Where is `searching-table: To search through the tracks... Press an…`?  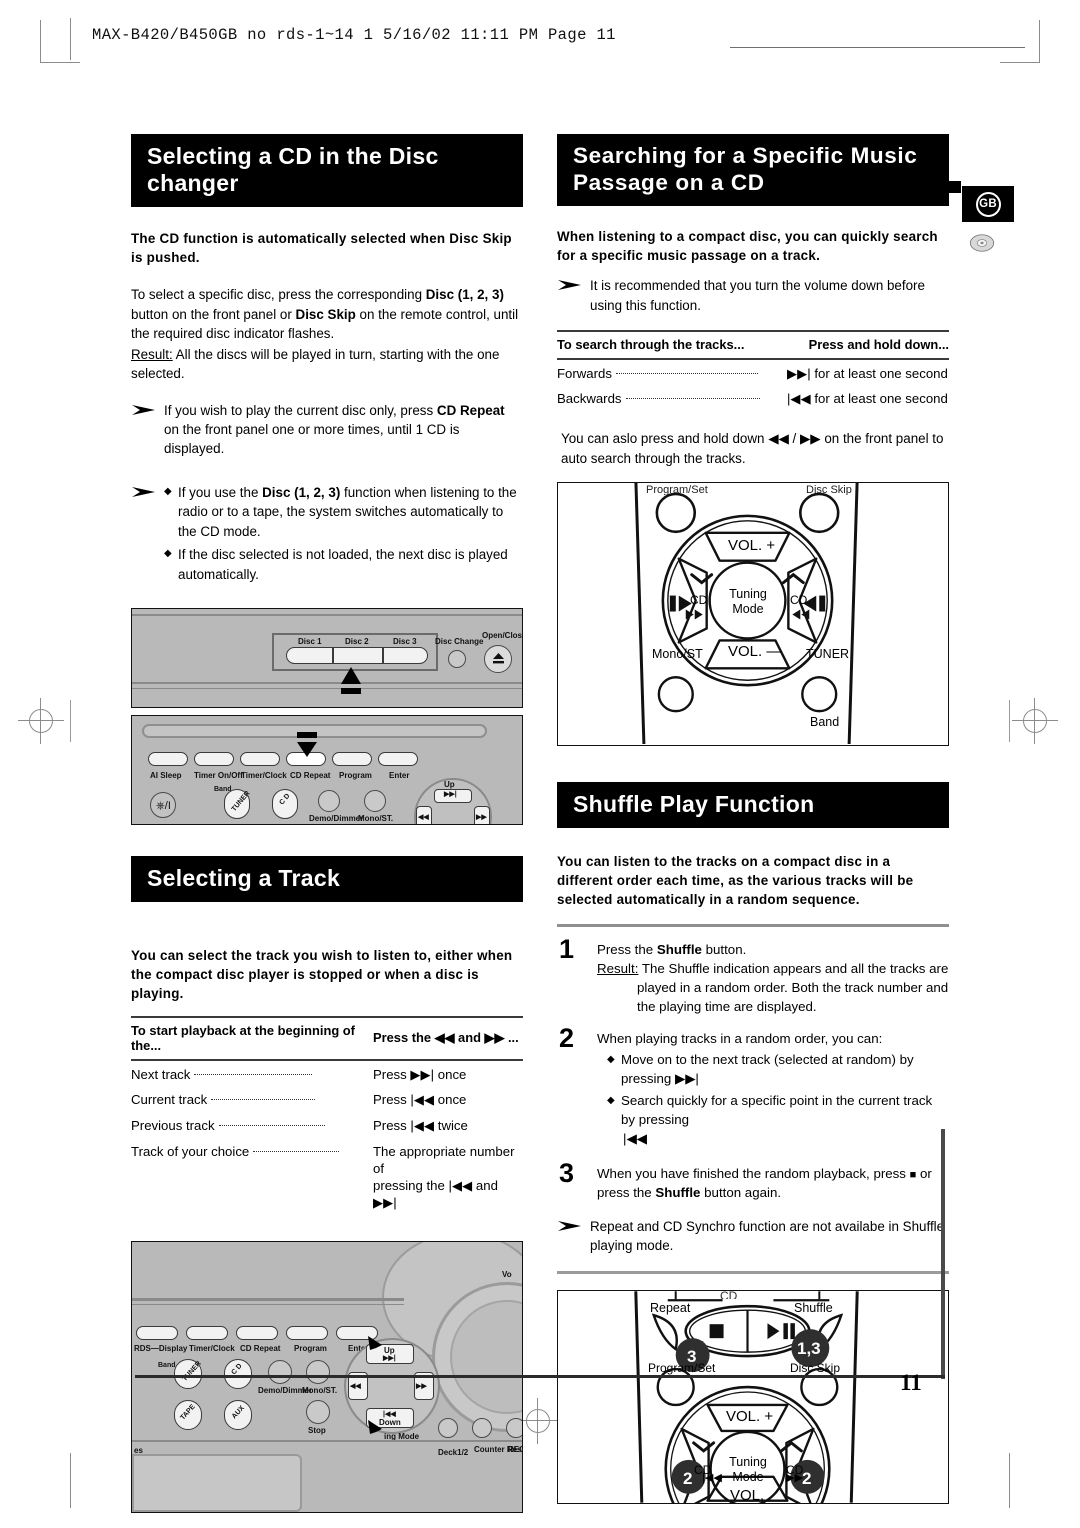 searching-table: To search through the tracks... Press an… is located at coordinates (753, 370).